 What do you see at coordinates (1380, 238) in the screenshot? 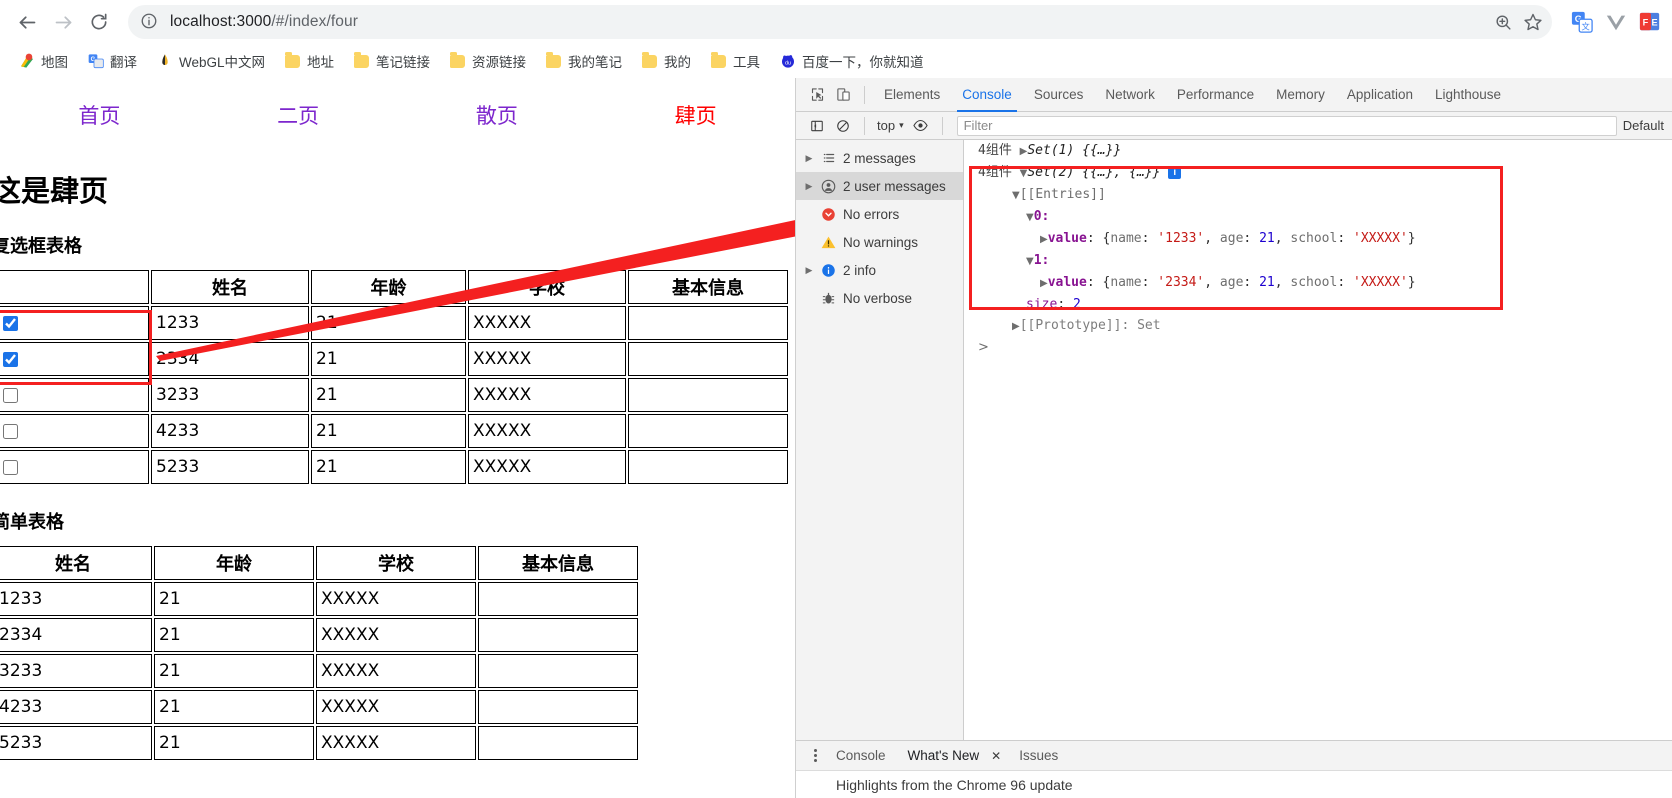
I see `entry0-school-val: 'XXXXX'` at bounding box center [1380, 238].